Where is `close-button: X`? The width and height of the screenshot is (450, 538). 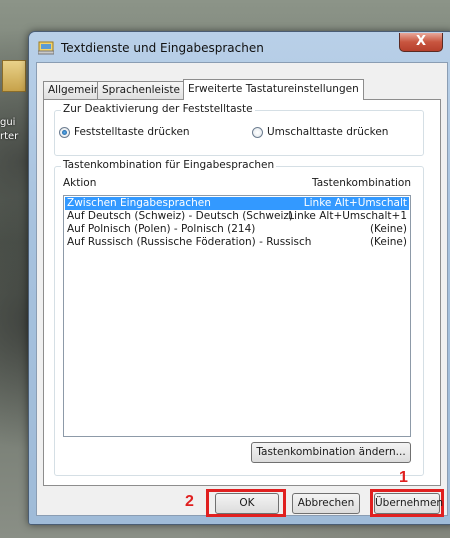
close-button: X is located at coordinates (421, 42).